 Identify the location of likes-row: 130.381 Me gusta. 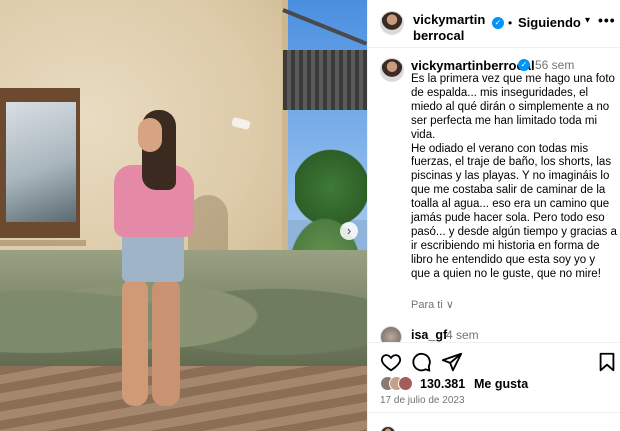
(500, 384).